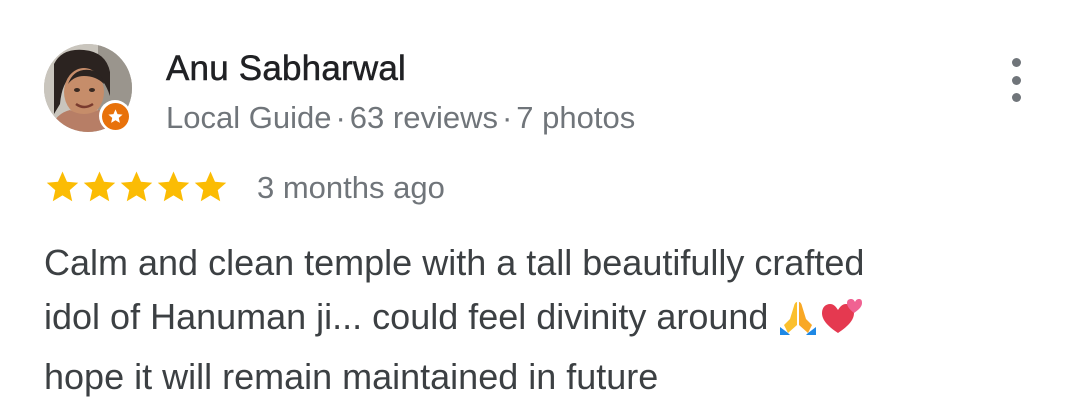 The image size is (1080, 418). I want to click on review-time: 3 months ago, so click(351, 187).